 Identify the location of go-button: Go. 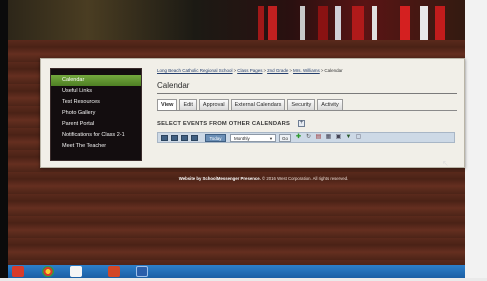
(285, 138).